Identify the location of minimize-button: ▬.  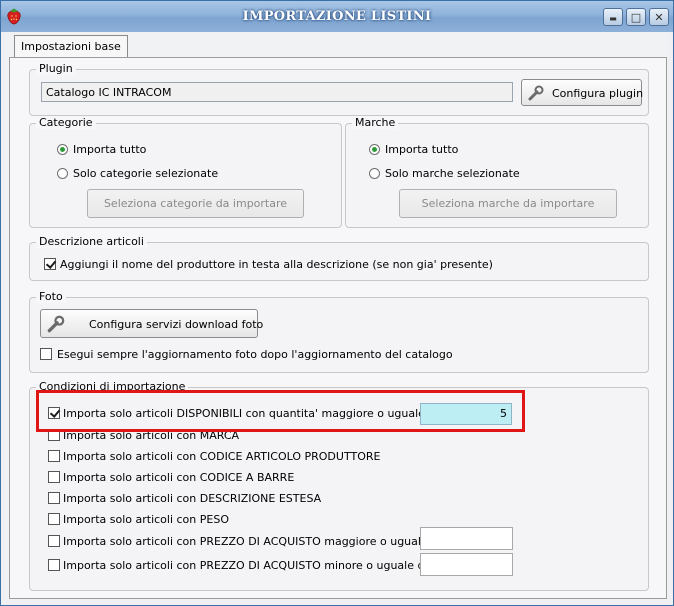
(613, 17).